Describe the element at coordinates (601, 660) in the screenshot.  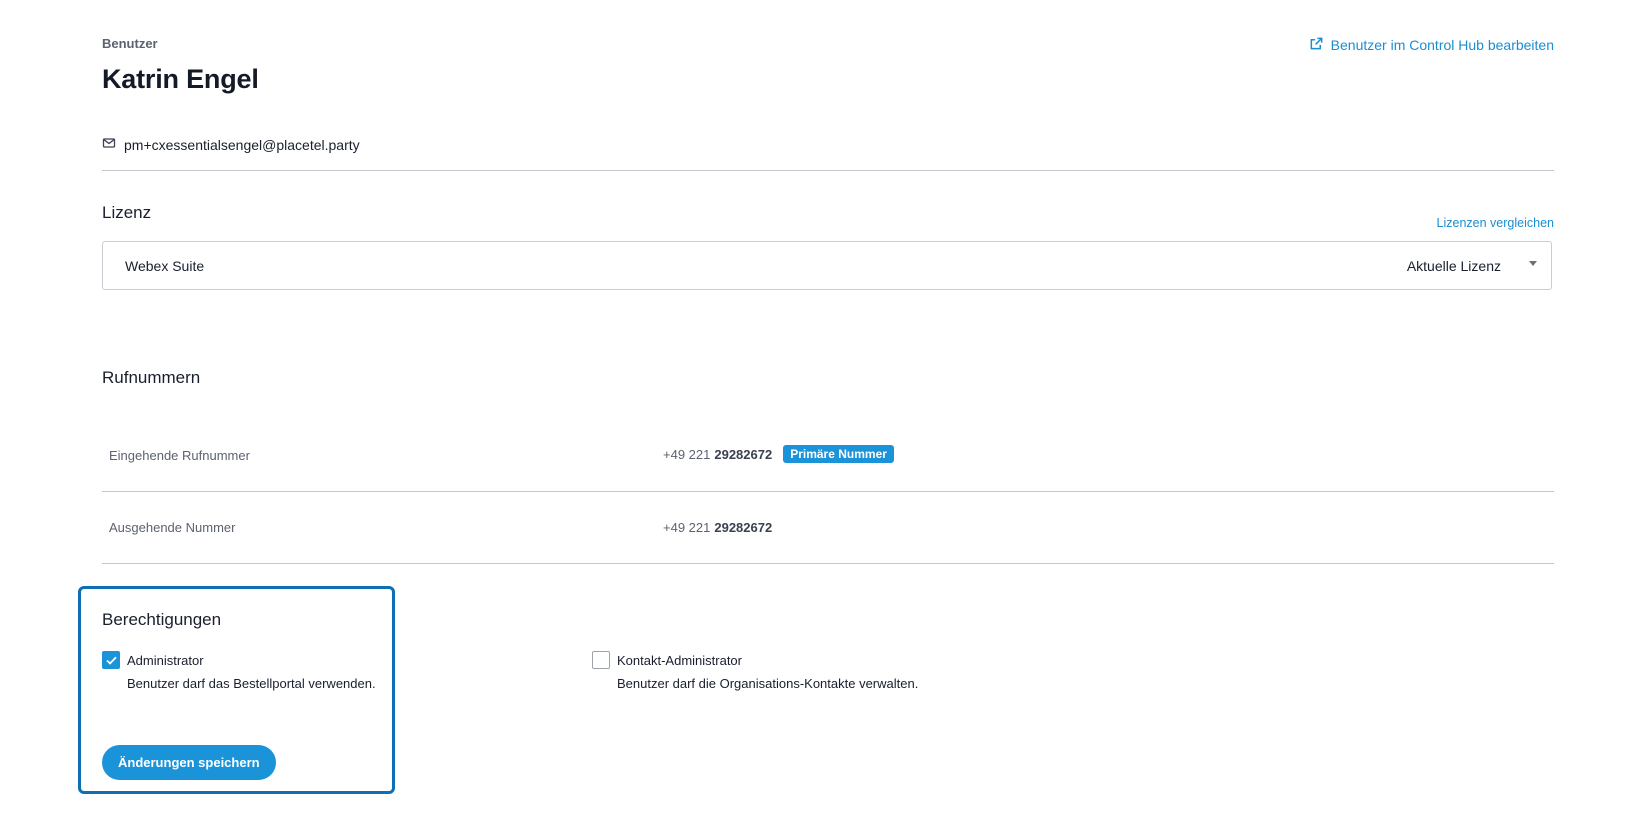
I see `contact-administrator-checkbox` at that location.